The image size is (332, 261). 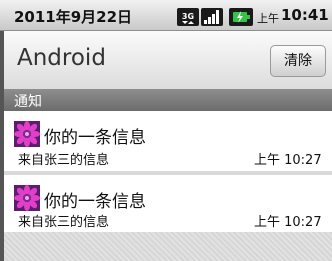 What do you see at coordinates (188, 16) in the screenshot?
I see `svg-text: 3G` at bounding box center [188, 16].